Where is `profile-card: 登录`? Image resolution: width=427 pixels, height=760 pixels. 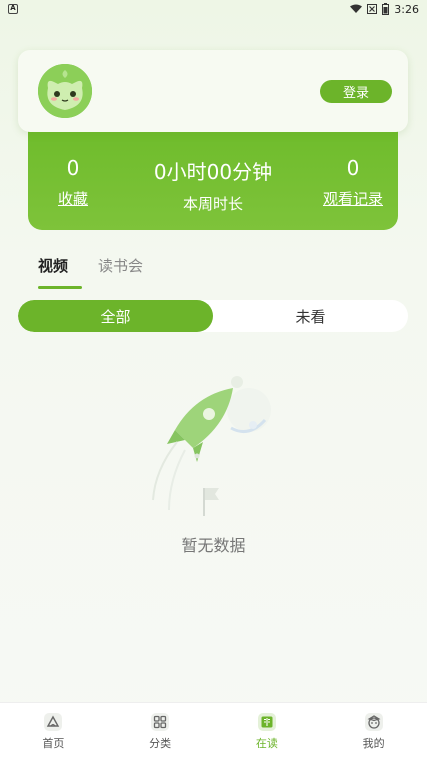
profile-card: 登录 is located at coordinates (213, 91).